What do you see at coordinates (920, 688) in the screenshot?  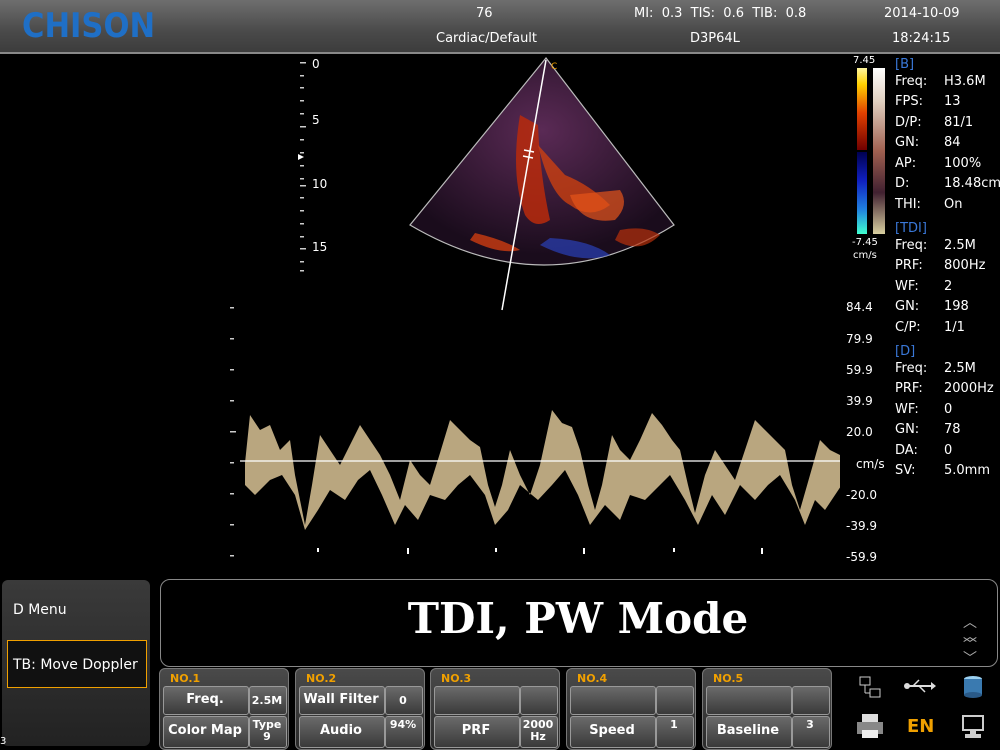 I see `usb-icon` at bounding box center [920, 688].